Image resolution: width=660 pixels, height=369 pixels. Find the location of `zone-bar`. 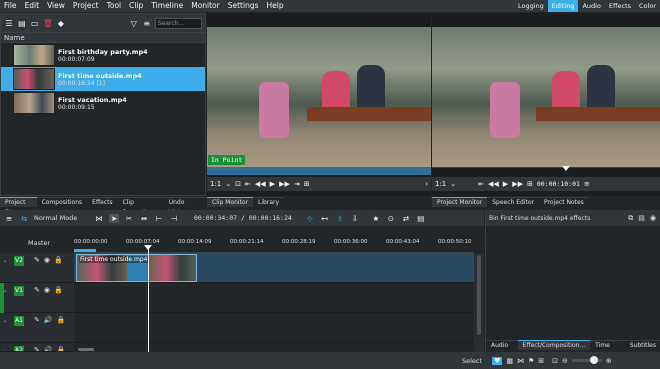

zone-bar is located at coordinates (85, 250).